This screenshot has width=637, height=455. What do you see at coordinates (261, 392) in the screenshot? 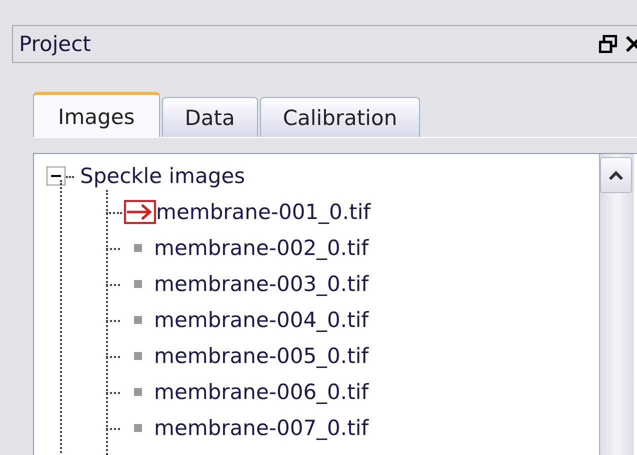
I see `tree-item: membrane-006_0.tif` at bounding box center [261, 392].